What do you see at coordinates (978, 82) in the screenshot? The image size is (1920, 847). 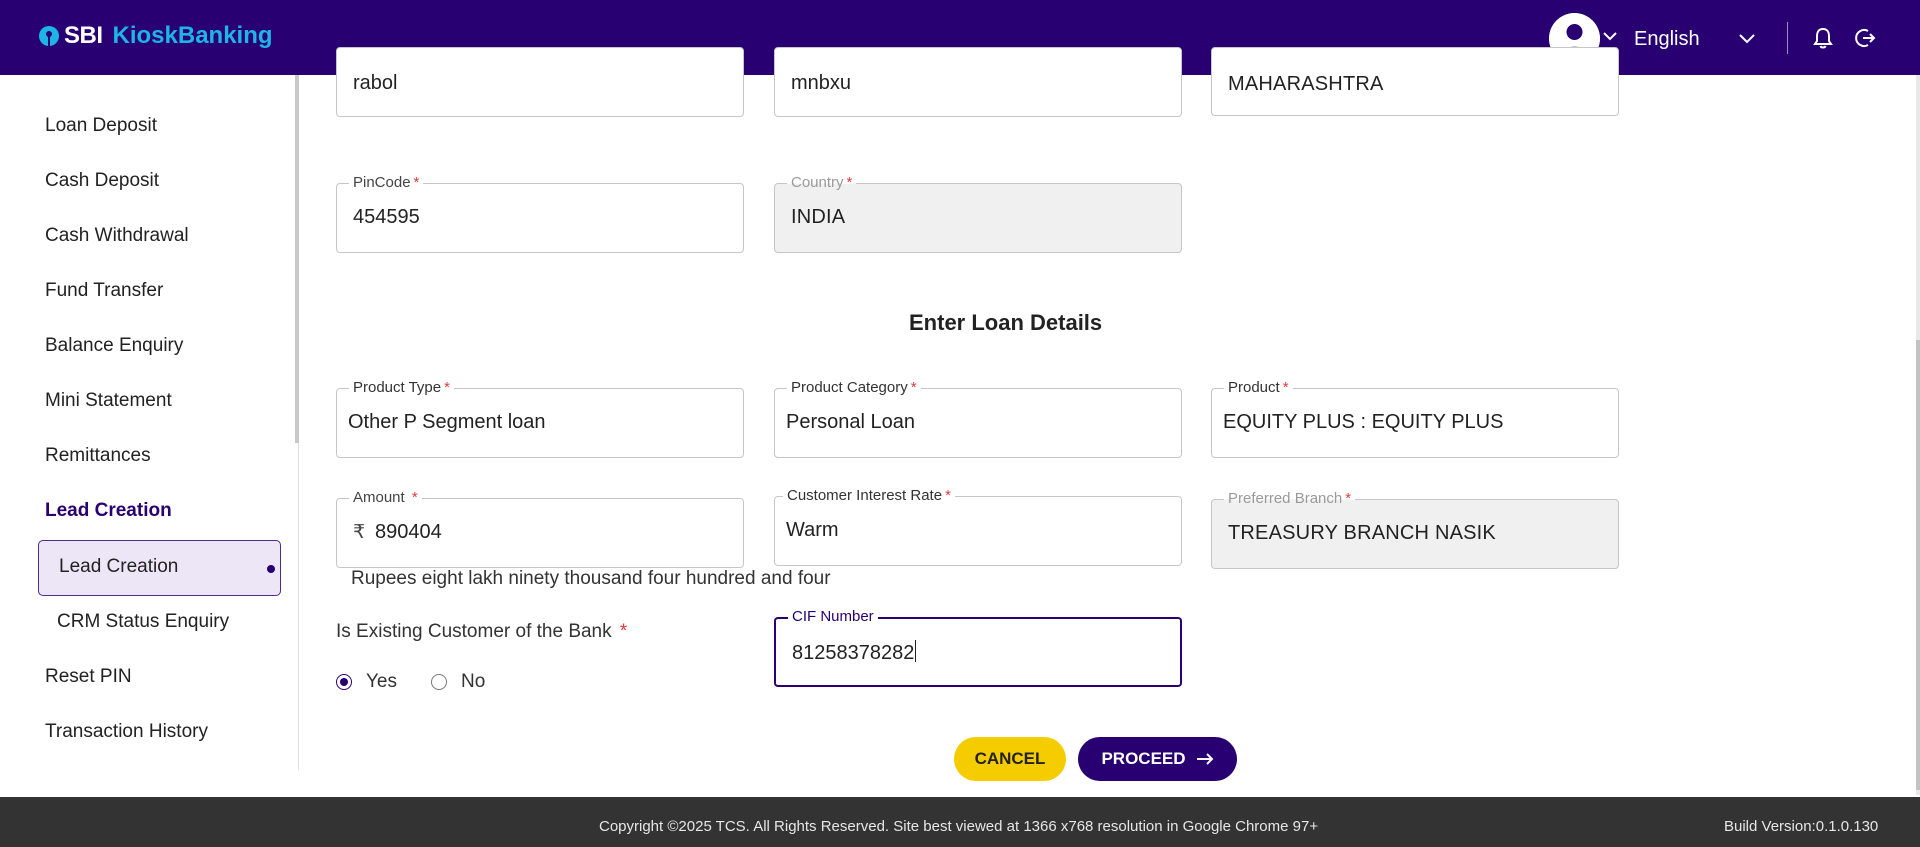 I see `district-field: mnbxu` at bounding box center [978, 82].